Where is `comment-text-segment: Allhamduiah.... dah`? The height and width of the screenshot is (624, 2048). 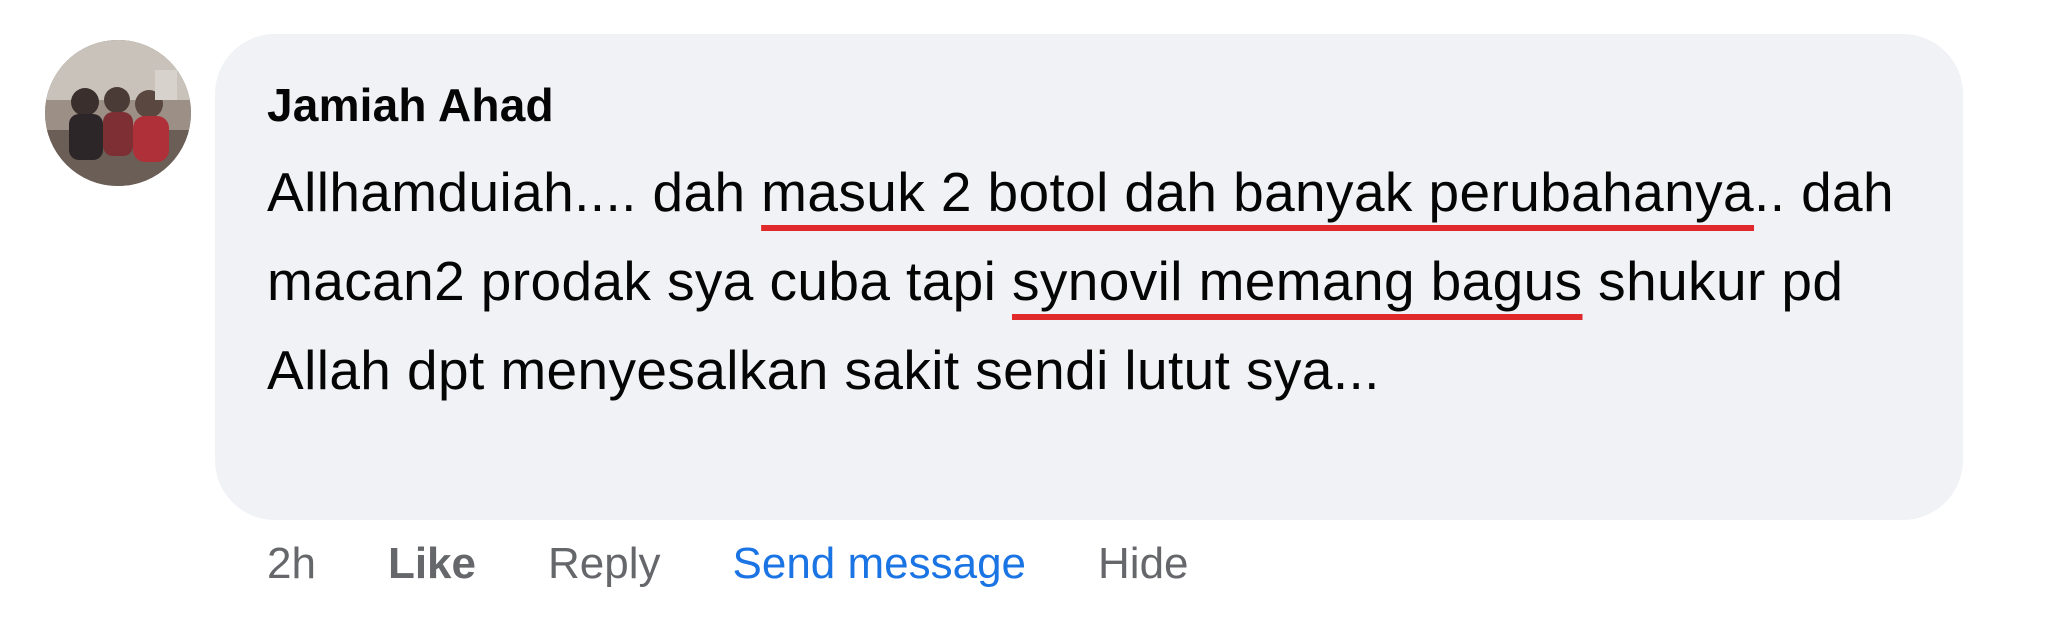
comment-text-segment: Allhamduiah.... dah is located at coordinates (514, 192).